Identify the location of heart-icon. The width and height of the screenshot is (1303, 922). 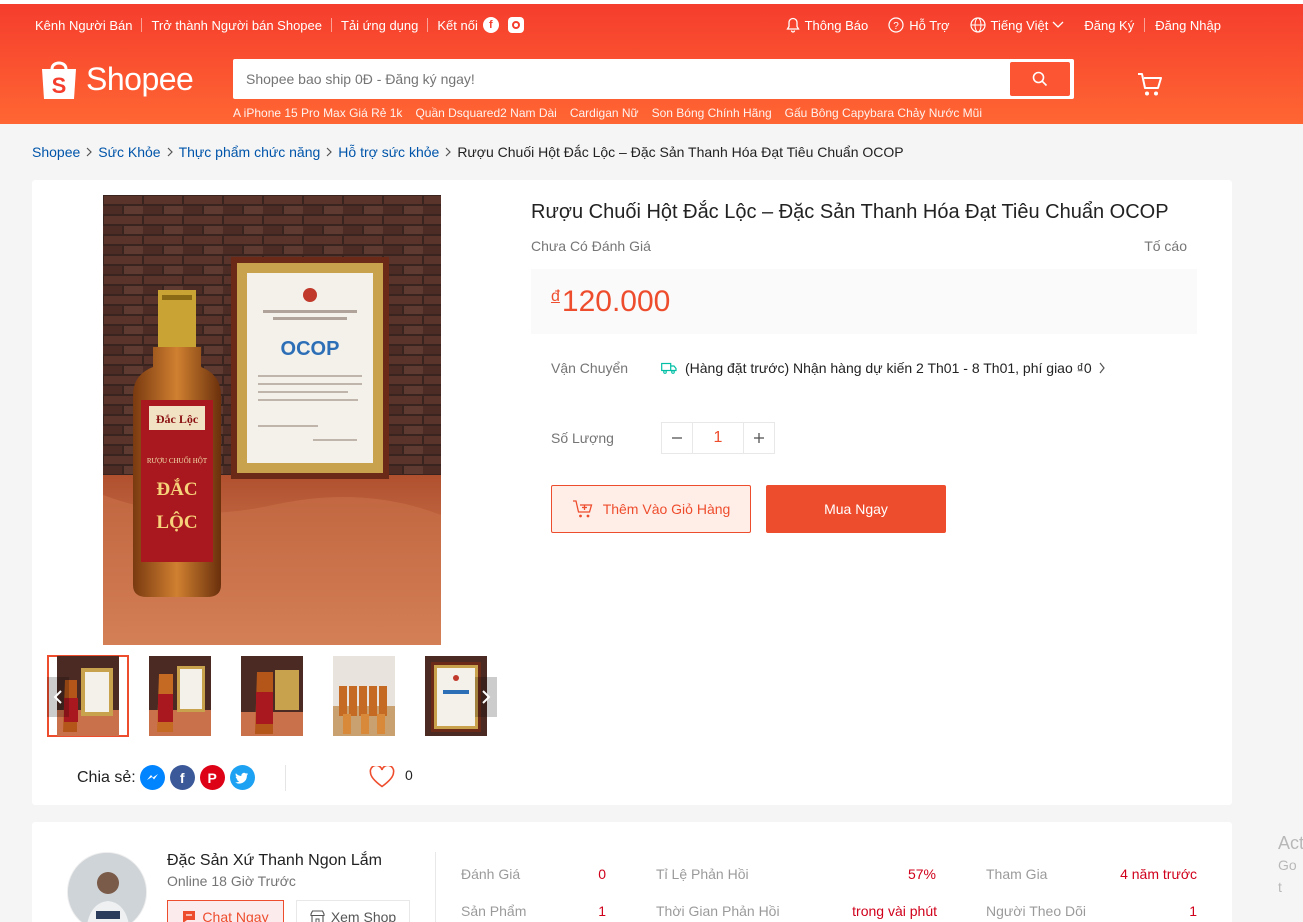
(382, 777).